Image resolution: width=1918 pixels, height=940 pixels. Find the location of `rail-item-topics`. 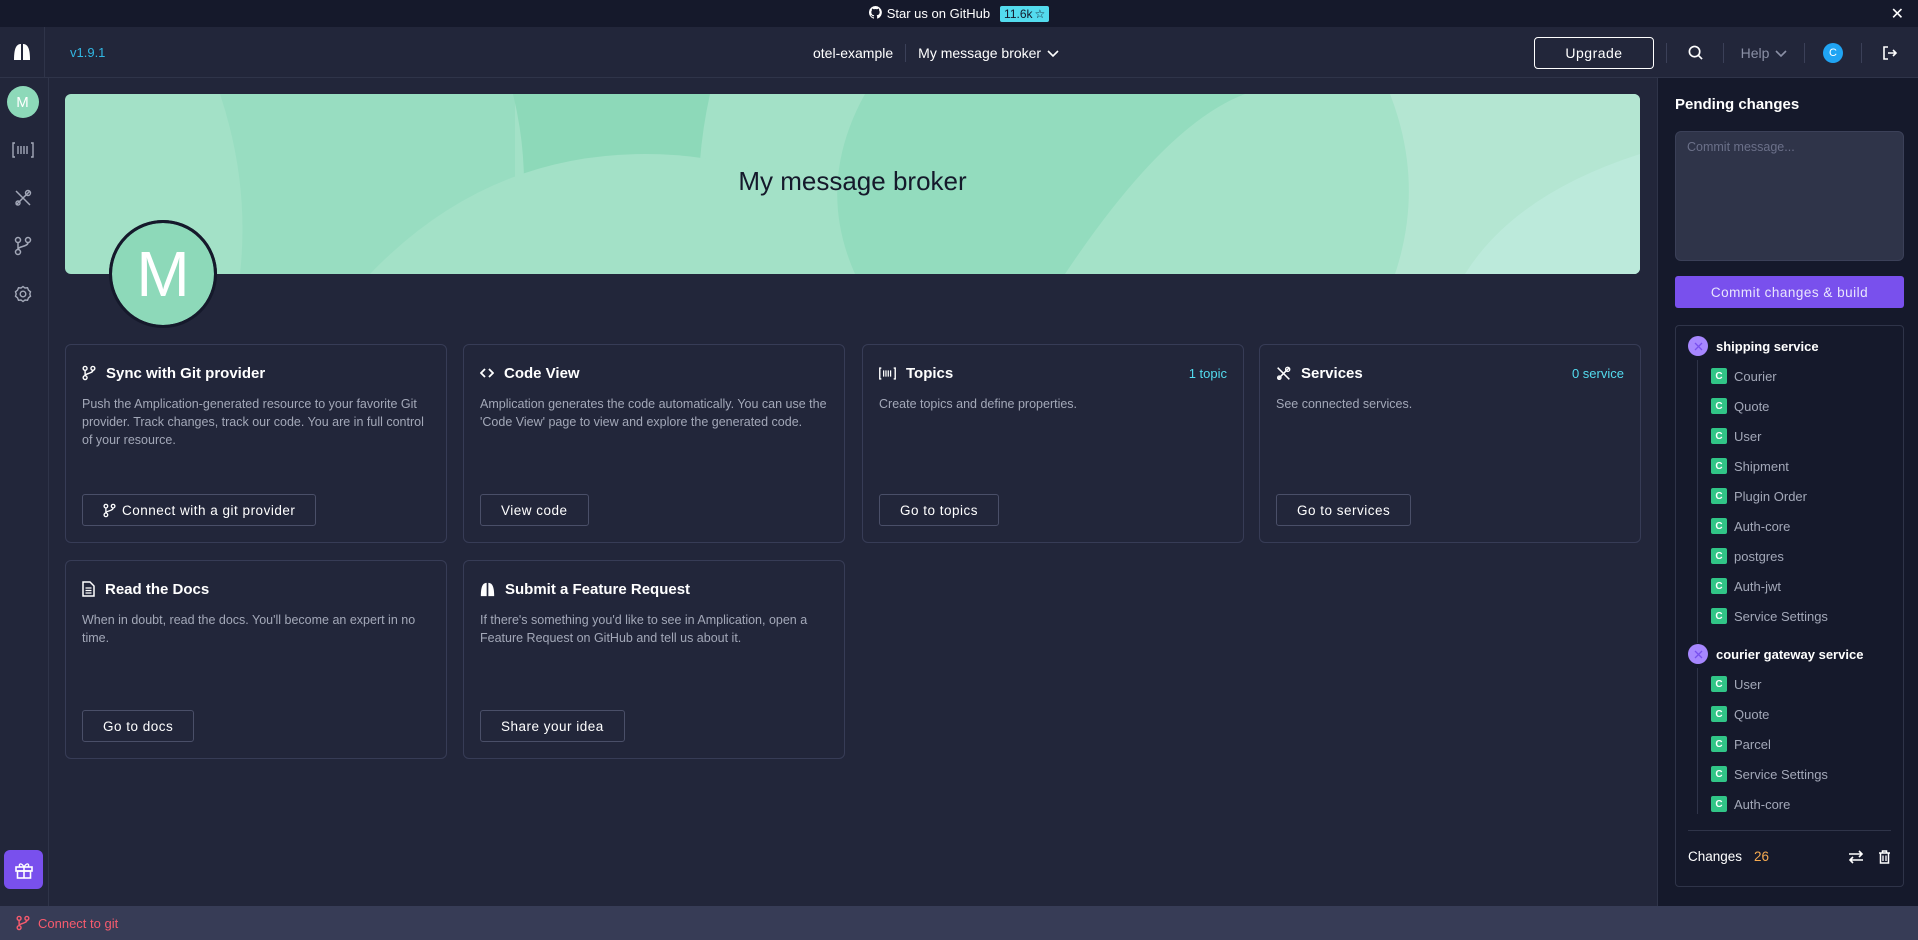

rail-item-topics is located at coordinates (22, 150).